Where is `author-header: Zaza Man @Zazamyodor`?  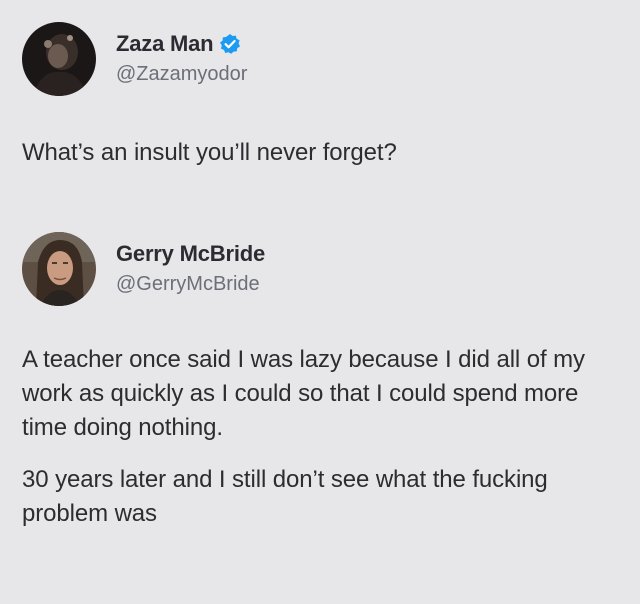
author-header: Zaza Man @Zazamyodor is located at coordinates (134, 59).